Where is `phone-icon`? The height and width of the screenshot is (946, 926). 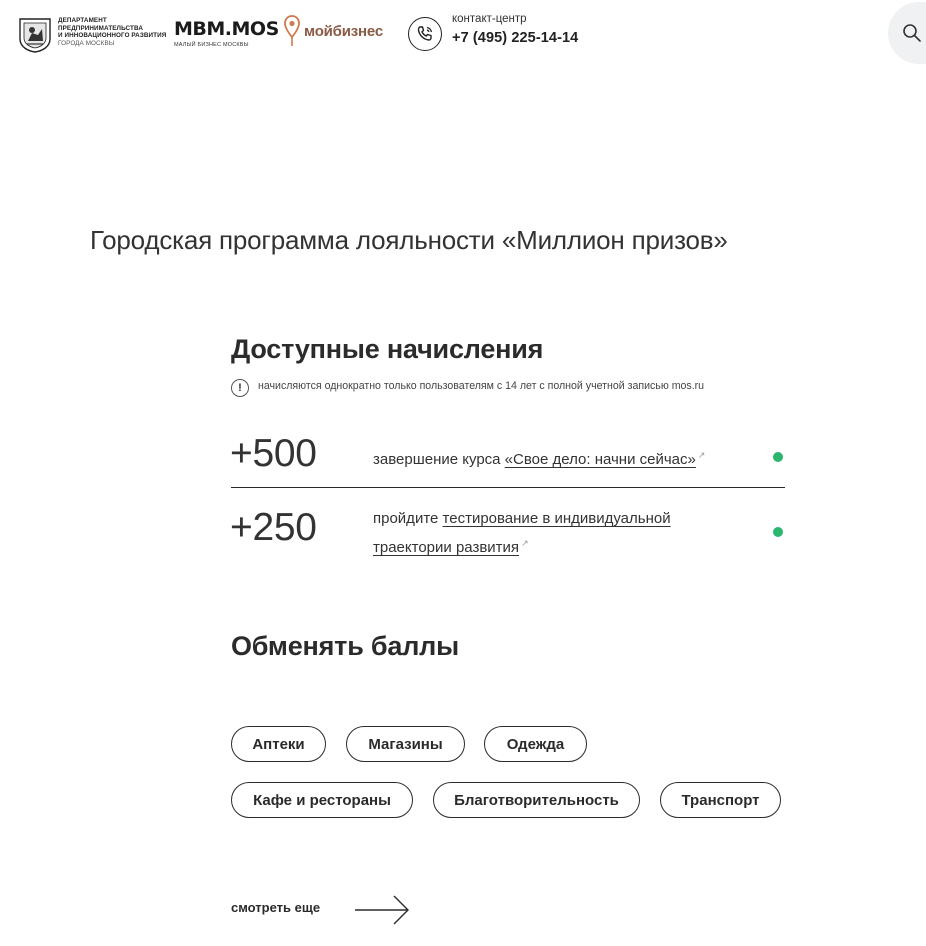
phone-icon is located at coordinates (425, 33).